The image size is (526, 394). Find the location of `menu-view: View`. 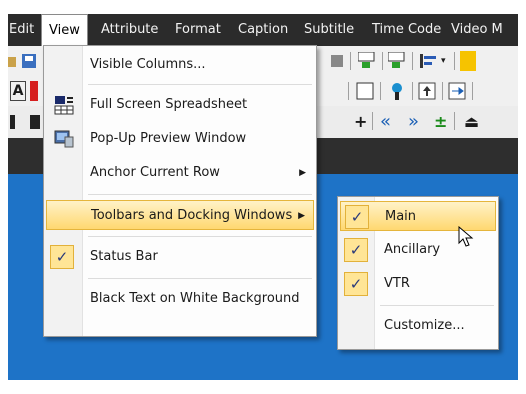

menu-view: View is located at coordinates (64, 30).